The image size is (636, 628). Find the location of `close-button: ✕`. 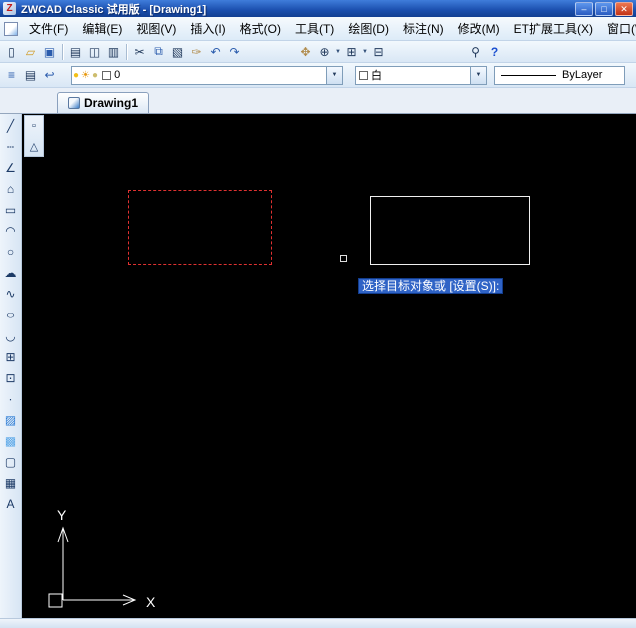

close-button: ✕ is located at coordinates (624, 8).